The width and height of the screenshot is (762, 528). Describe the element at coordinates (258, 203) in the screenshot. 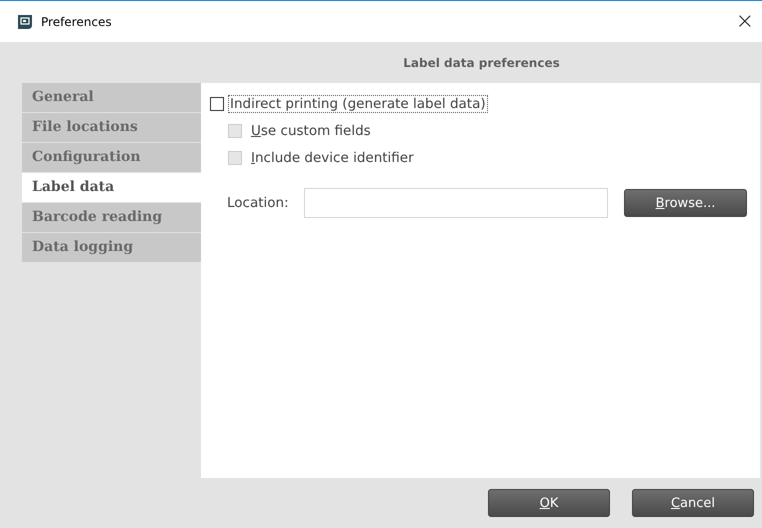

I see `location-label: Location:` at that location.